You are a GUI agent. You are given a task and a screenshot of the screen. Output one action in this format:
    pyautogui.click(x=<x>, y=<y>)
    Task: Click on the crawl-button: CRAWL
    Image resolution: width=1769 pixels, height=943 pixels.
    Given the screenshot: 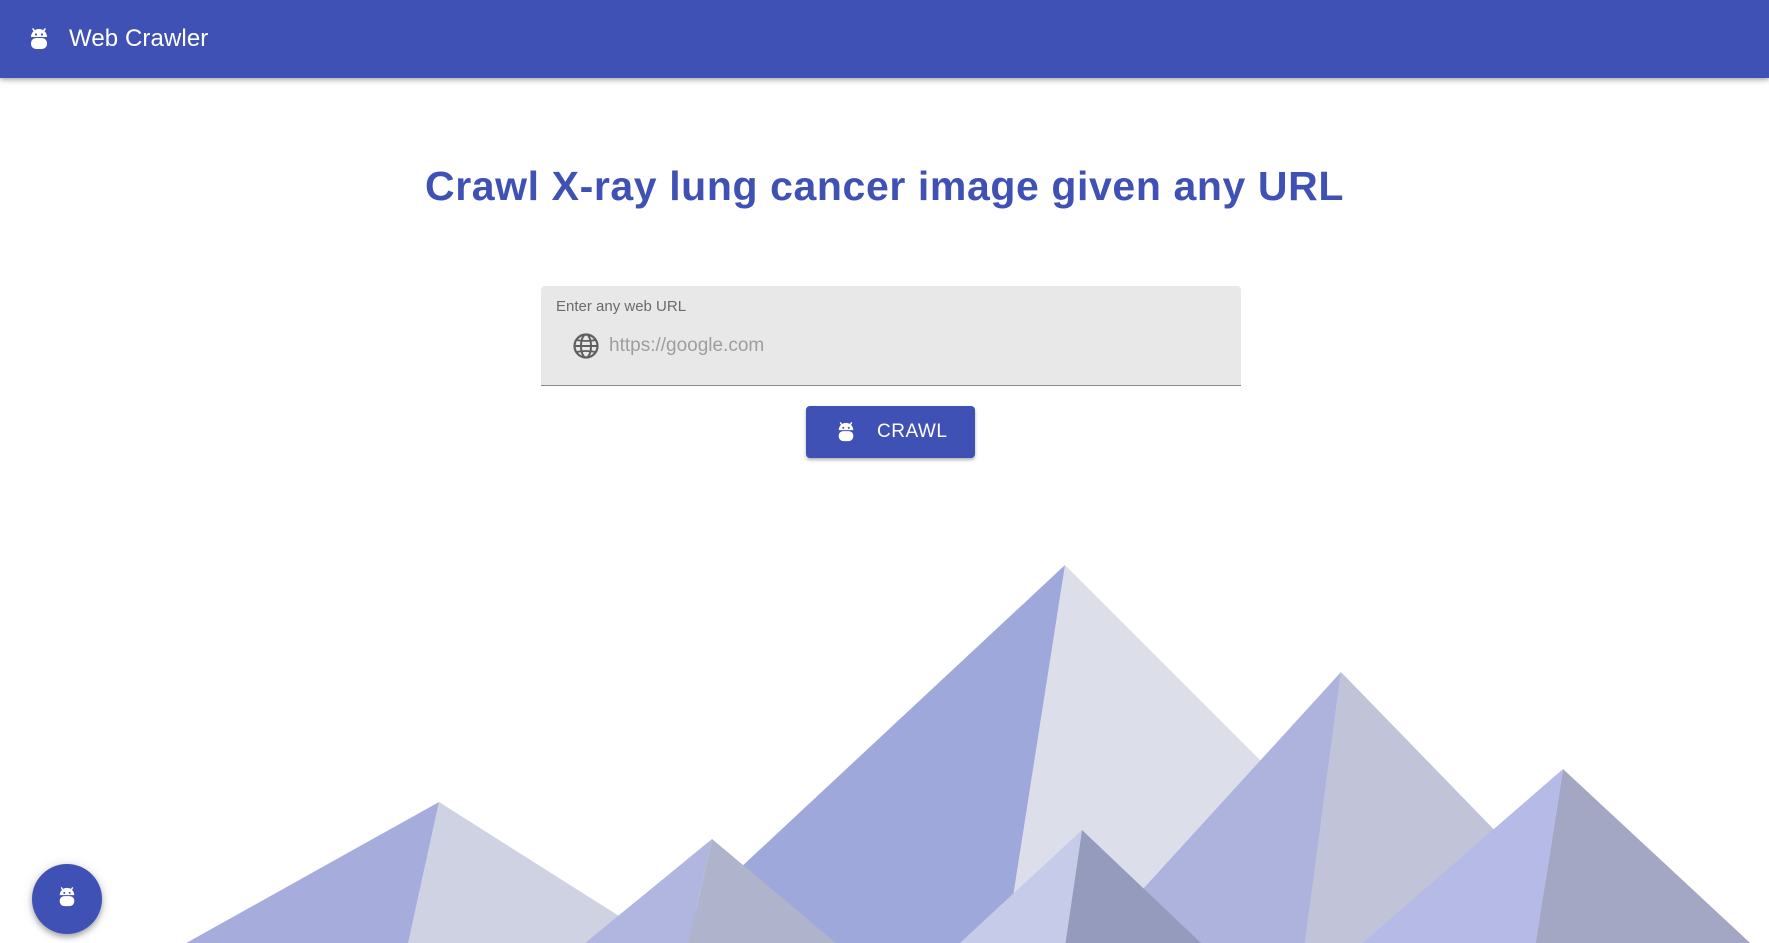 What is the action you would take?
    pyautogui.click(x=890, y=432)
    